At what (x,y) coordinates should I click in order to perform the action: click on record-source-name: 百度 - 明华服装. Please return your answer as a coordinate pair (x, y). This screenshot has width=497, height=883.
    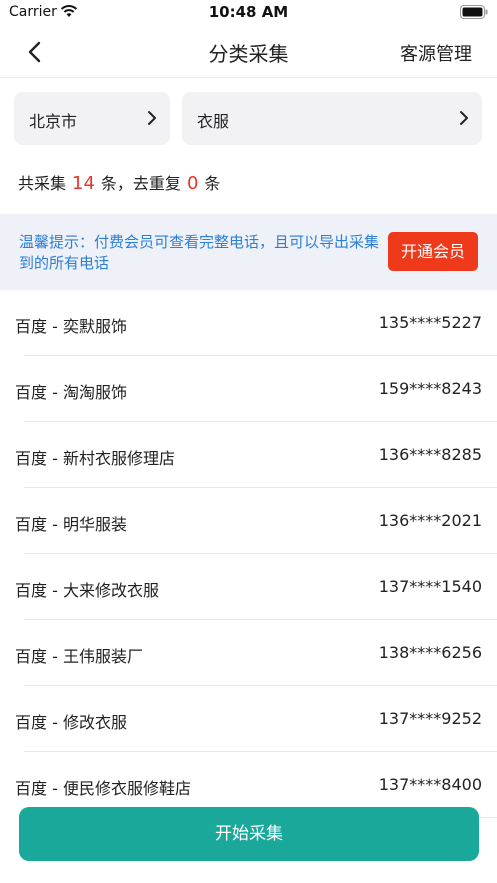
    Looking at the image, I should click on (71, 524).